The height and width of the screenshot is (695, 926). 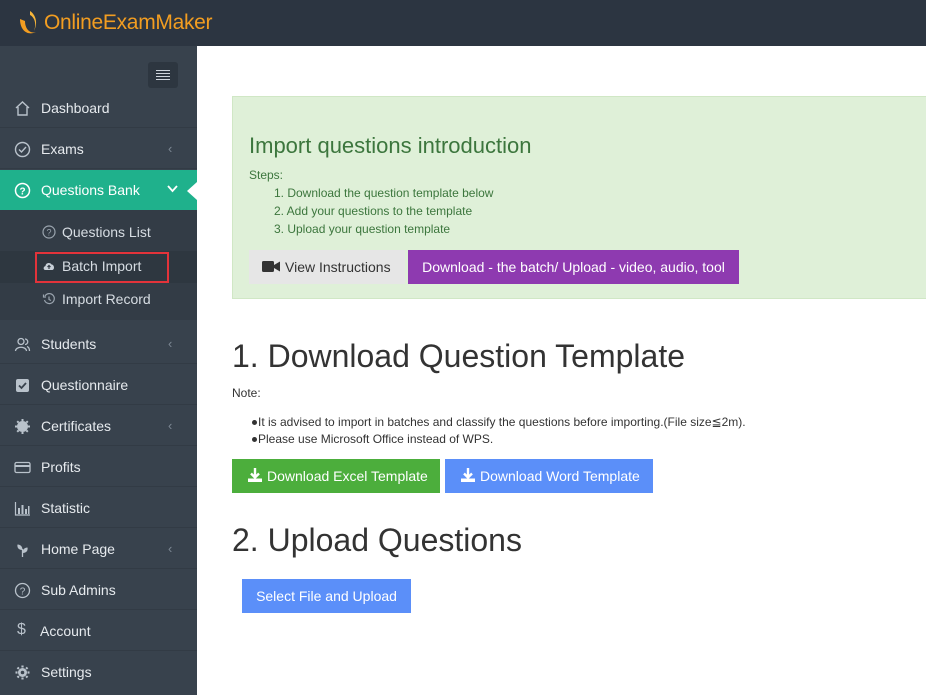 What do you see at coordinates (377, 540) in the screenshot?
I see `section-upload-title: 2. Upload Questions` at bounding box center [377, 540].